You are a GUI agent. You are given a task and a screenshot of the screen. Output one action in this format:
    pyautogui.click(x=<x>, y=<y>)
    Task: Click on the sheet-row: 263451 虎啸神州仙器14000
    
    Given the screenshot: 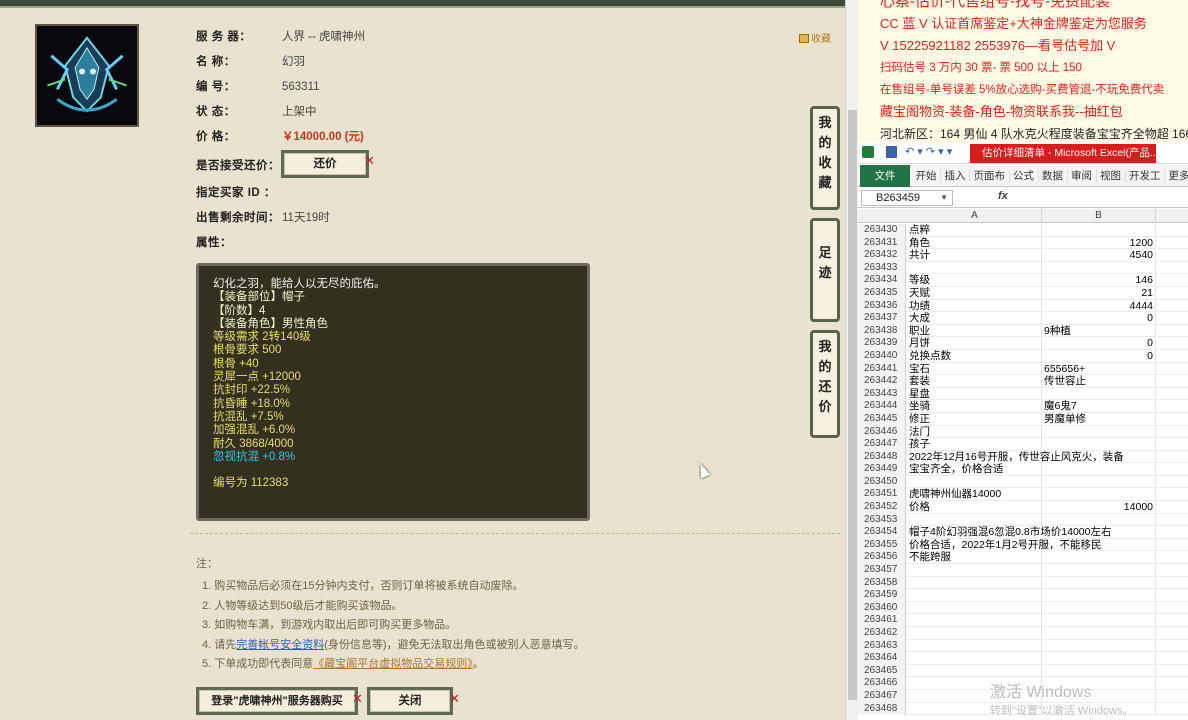 What is the action you would take?
    pyautogui.click(x=1023, y=495)
    